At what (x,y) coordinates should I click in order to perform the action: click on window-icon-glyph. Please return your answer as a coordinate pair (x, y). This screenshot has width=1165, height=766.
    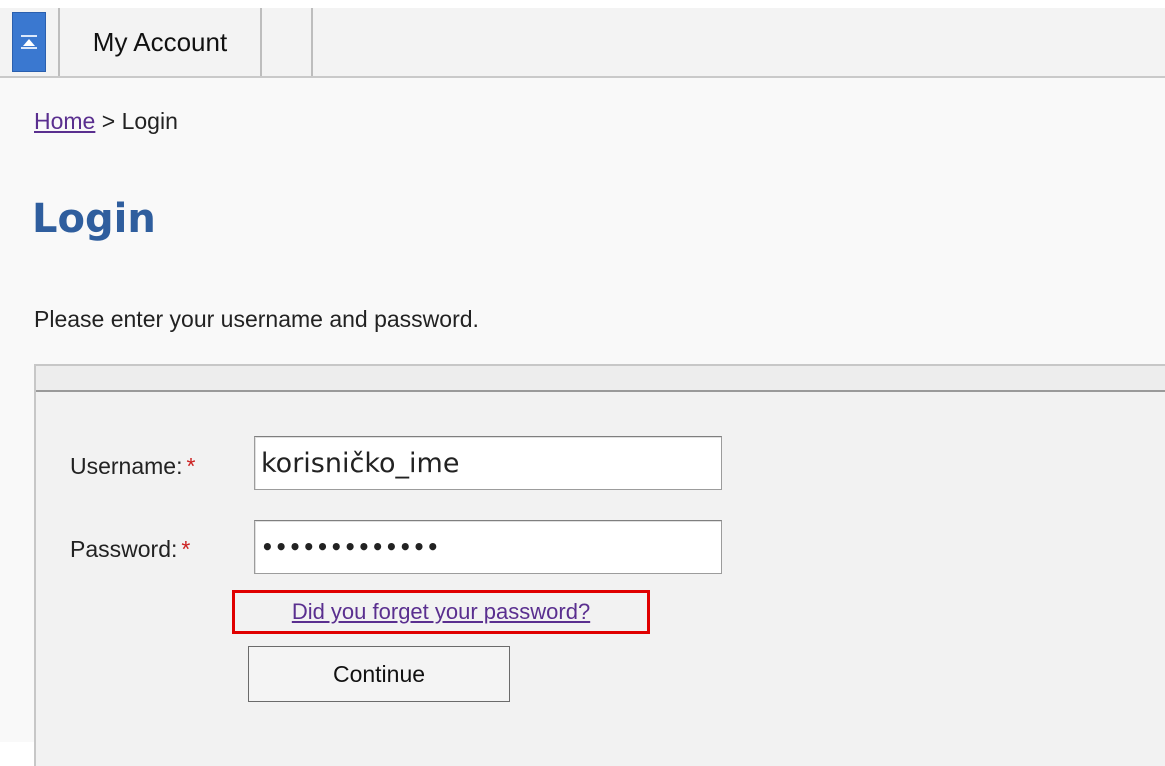
    Looking at the image, I should click on (29, 42).